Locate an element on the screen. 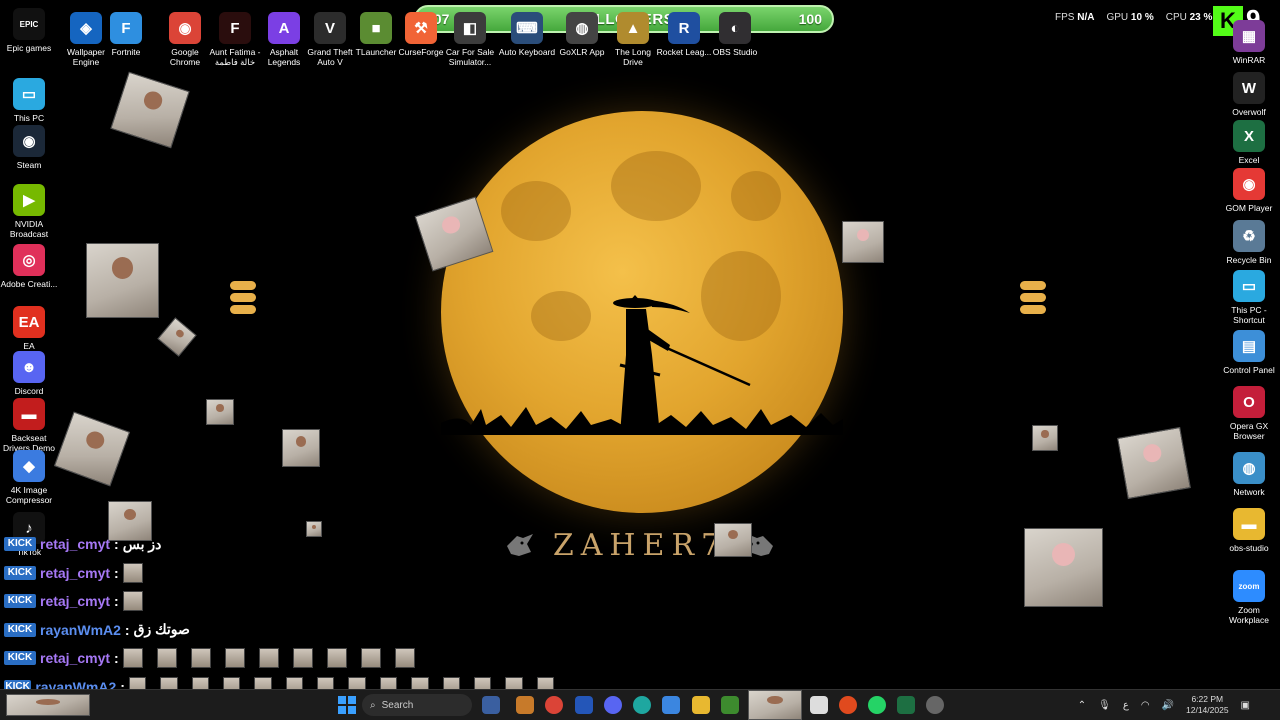  shortcut-label: WinRAR is located at coordinates (1249, 60).